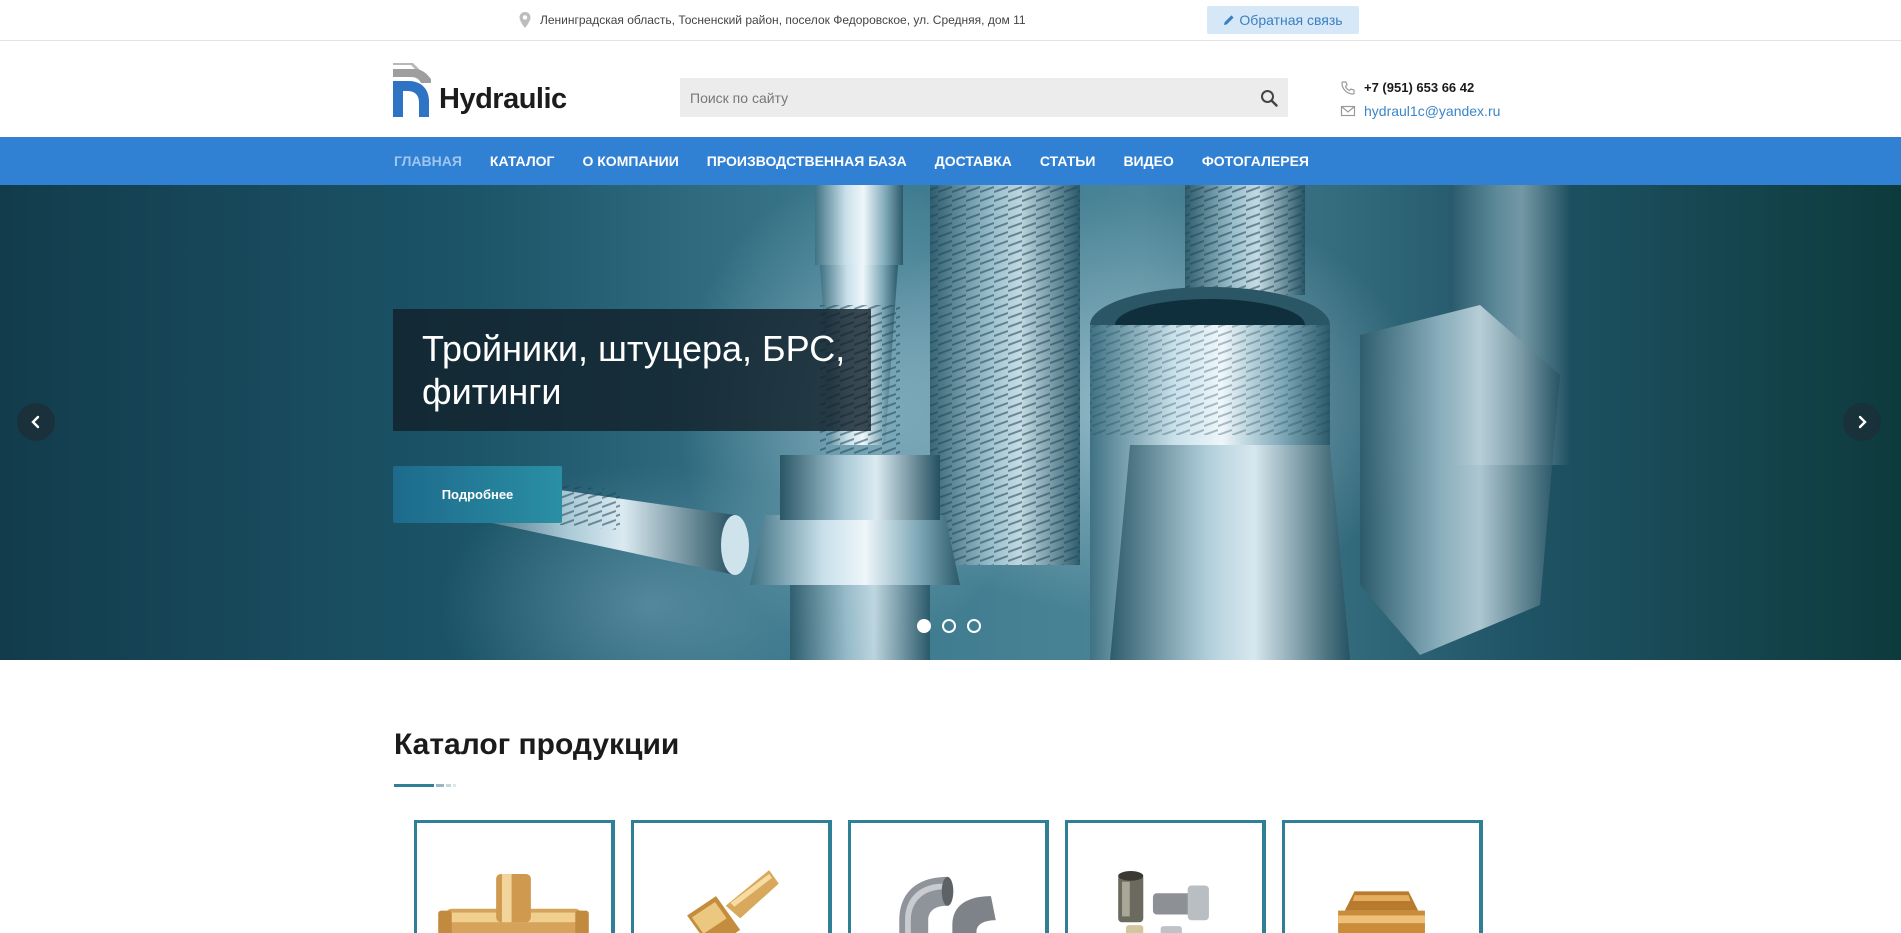 This screenshot has height=933, width=1901. What do you see at coordinates (1348, 87) in the screenshot?
I see `phone-icon` at bounding box center [1348, 87].